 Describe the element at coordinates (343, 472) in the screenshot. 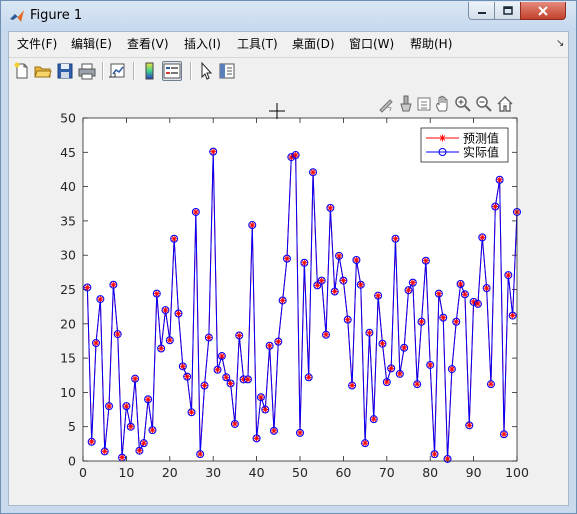

I see `x-tick-label: 60` at that location.